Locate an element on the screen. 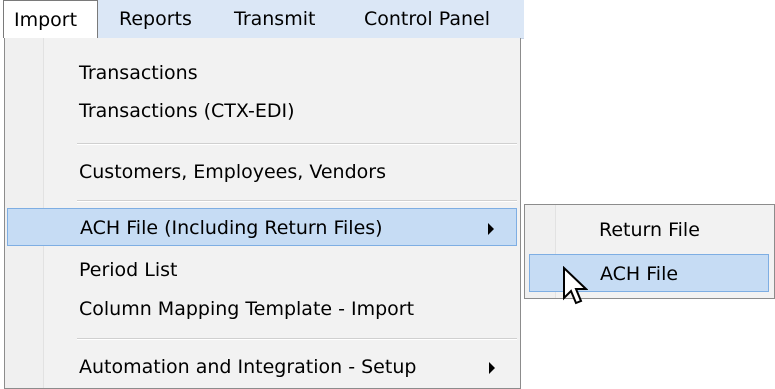 The height and width of the screenshot is (389, 775). menu-item-column-mapping-template: Column Mapping Template - Import is located at coordinates (262, 309).